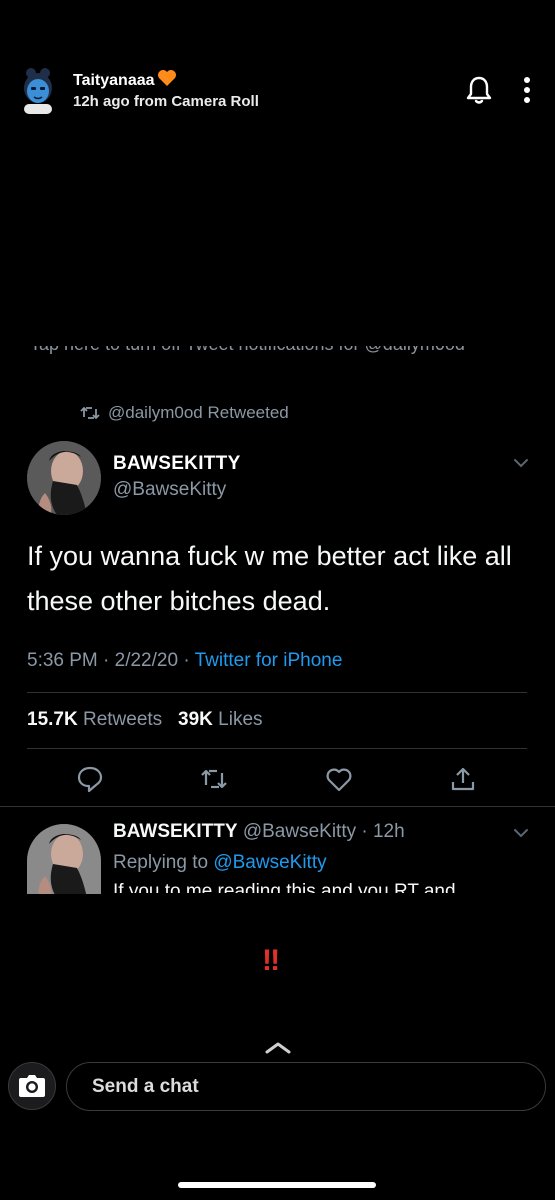 The height and width of the screenshot is (1200, 555). What do you see at coordinates (38, 91) in the screenshot?
I see `bitmoji-avatar` at bounding box center [38, 91].